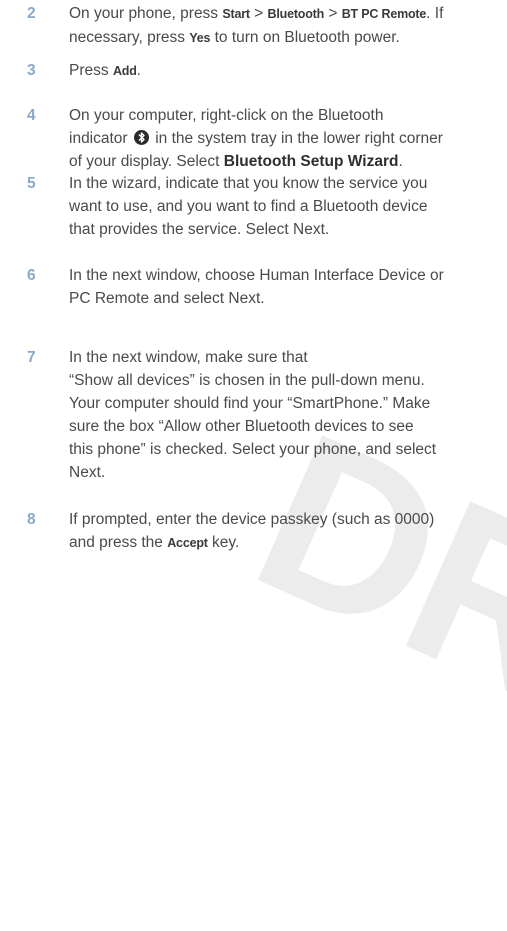 The width and height of the screenshot is (507, 931). What do you see at coordinates (311, 161) in the screenshot?
I see `bold-label: Bluetooth Setup Wizard` at bounding box center [311, 161].